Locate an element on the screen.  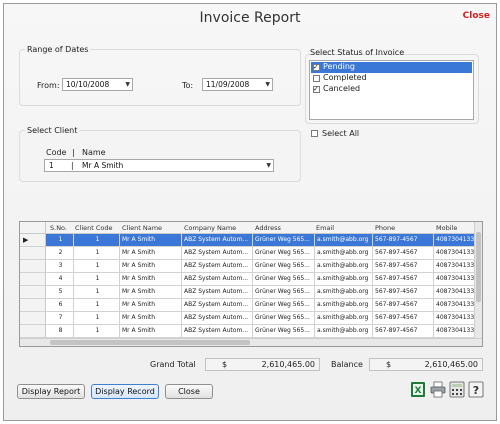
table-cell: 3 is located at coordinates (60, 266).